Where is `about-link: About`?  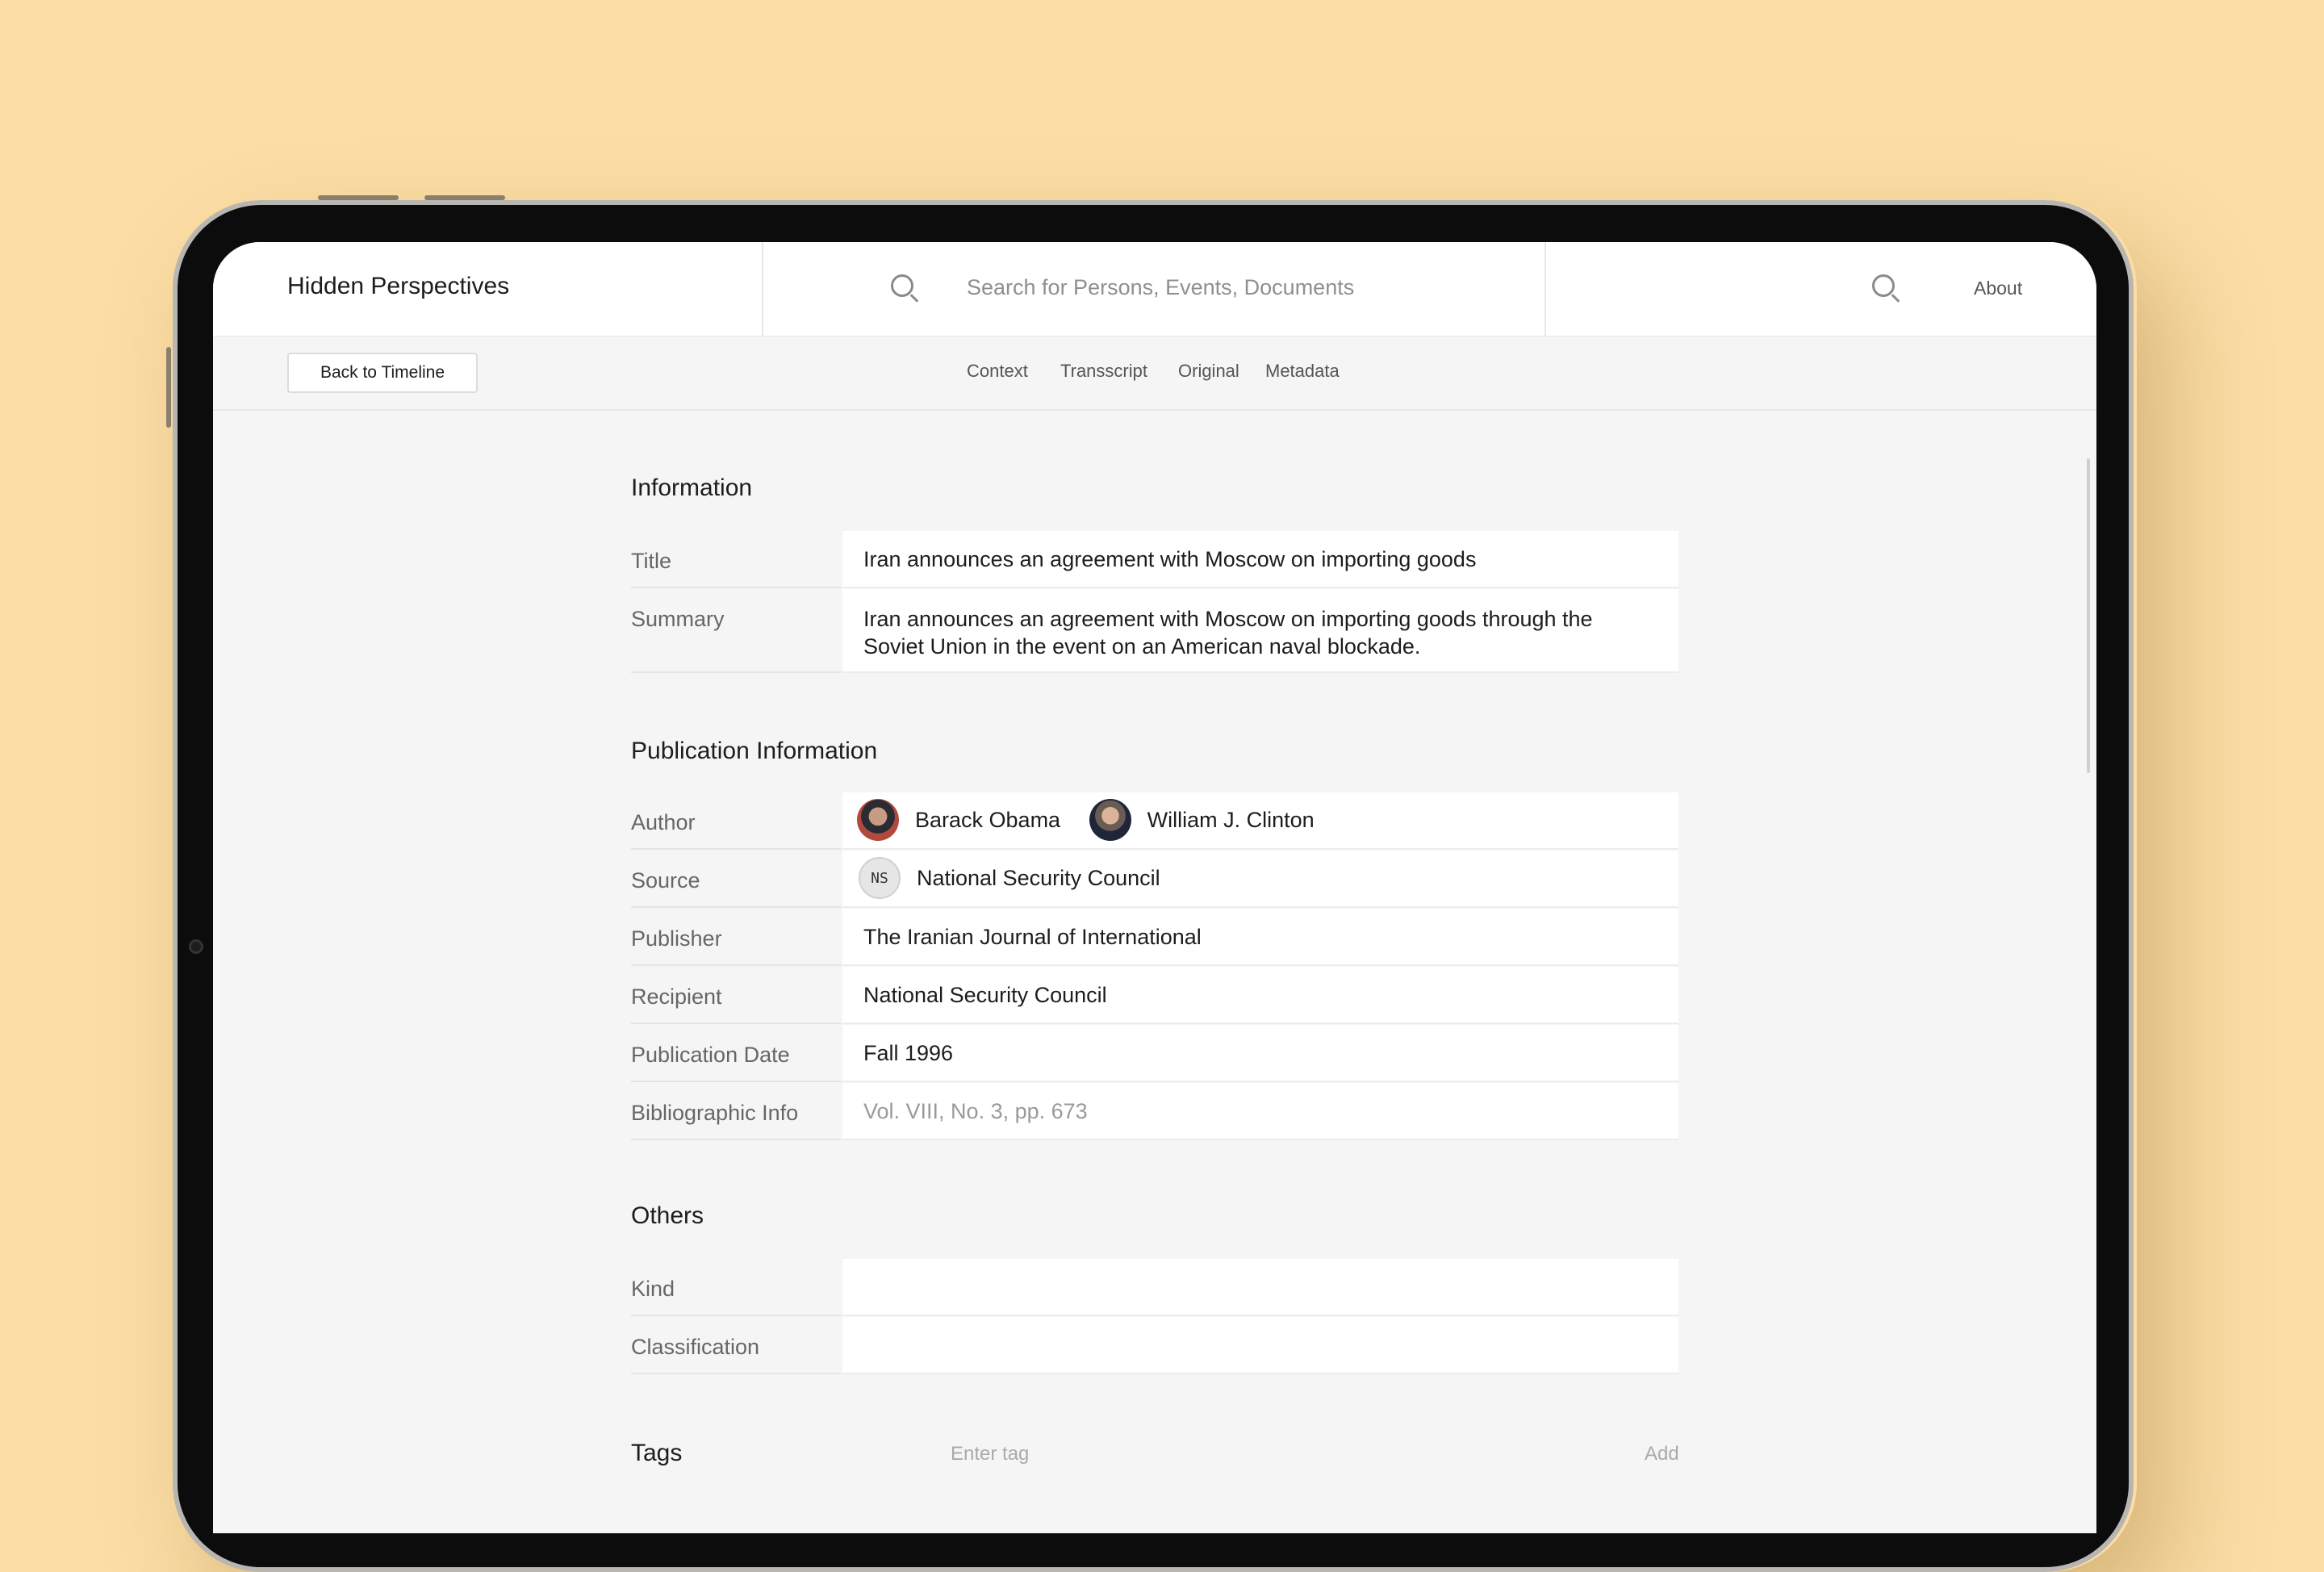
about-link: About is located at coordinates (1998, 288).